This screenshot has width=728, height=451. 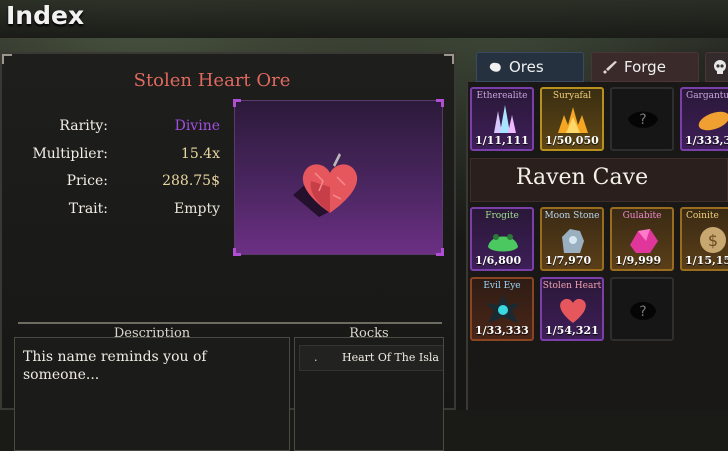 I want to click on tab-label: Forge, so click(x=645, y=67).